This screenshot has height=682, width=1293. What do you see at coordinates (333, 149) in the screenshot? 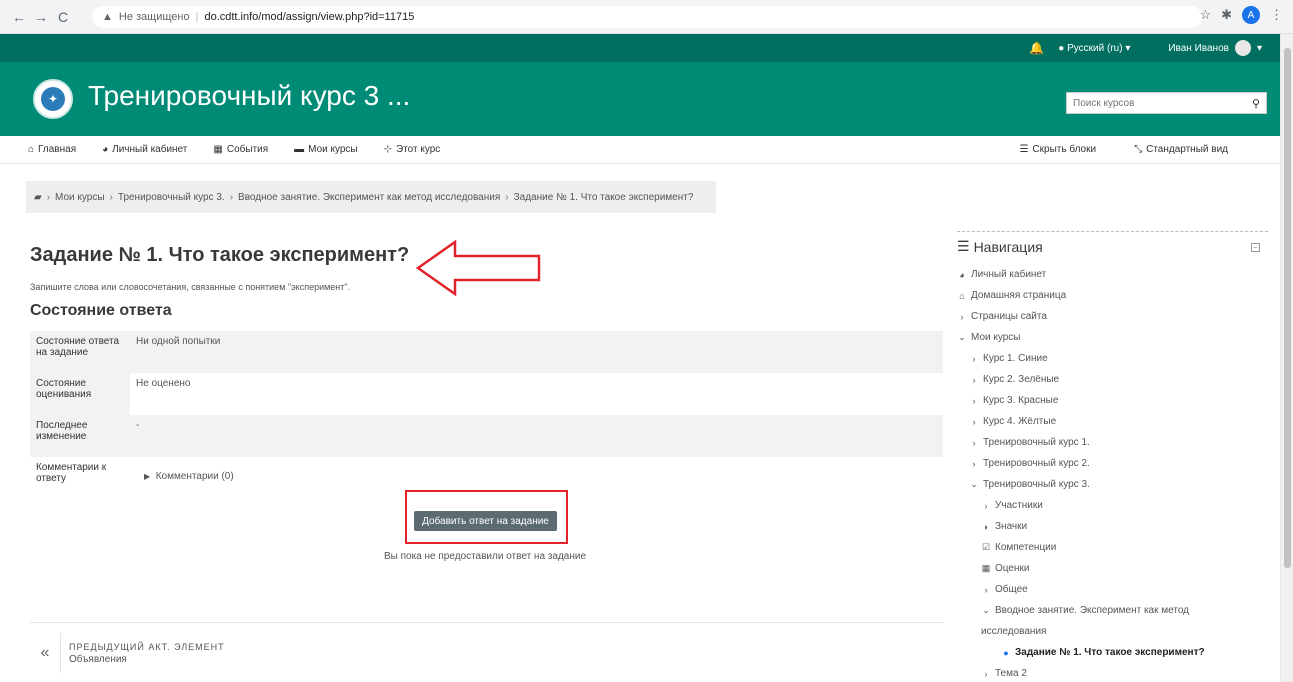
I see `menu-my-courses-label: Мои курсы` at bounding box center [333, 149].